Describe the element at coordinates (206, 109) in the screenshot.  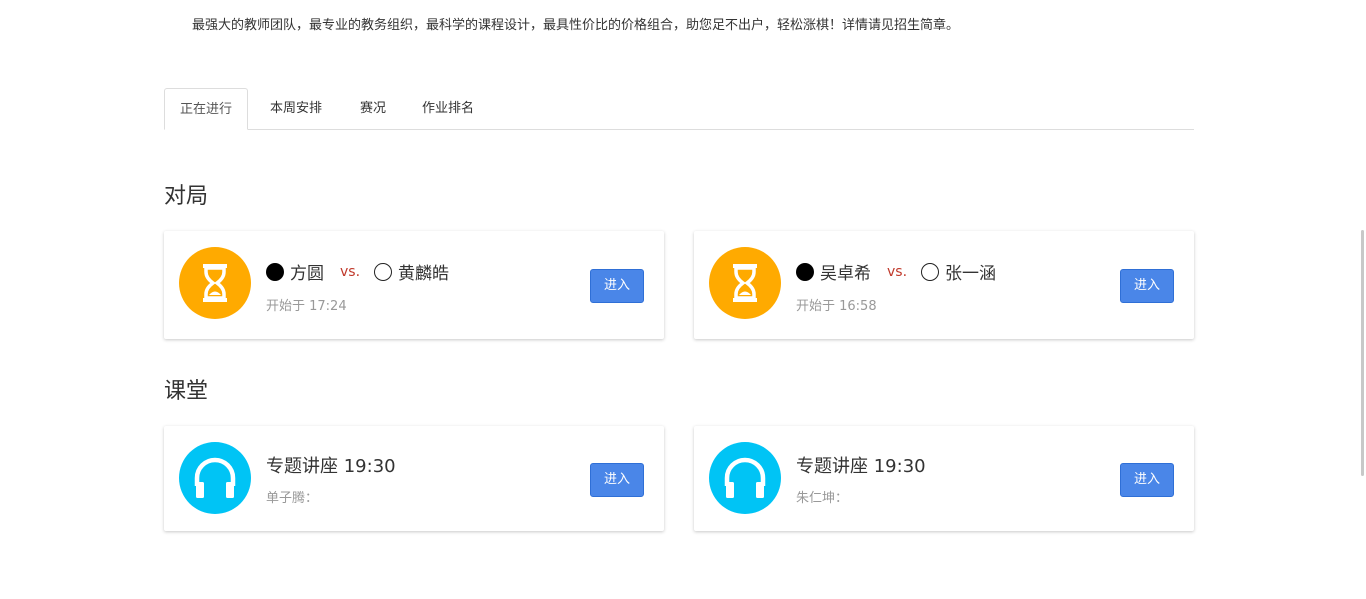
I see `tab-in-progress: 正在进行` at that location.